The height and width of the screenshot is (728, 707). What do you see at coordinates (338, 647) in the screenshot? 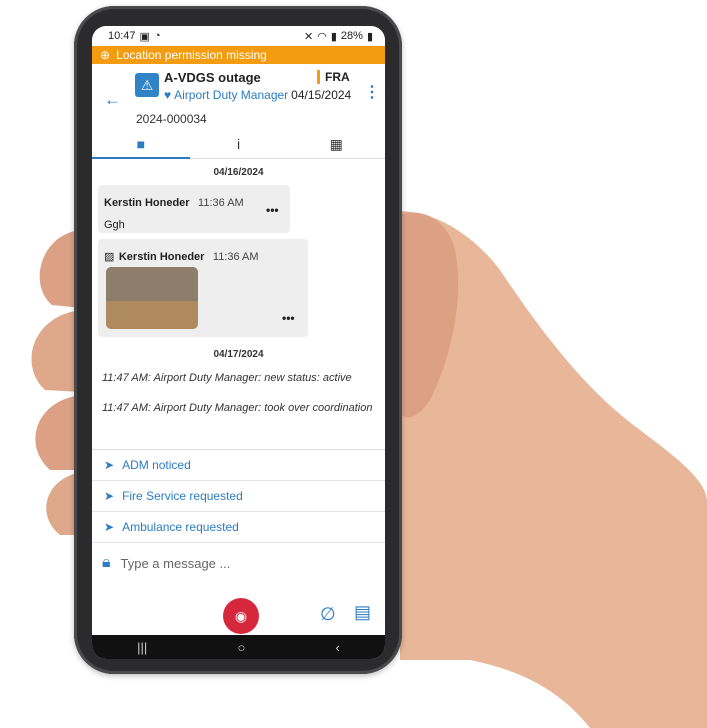
I see `back-icon: ‹` at bounding box center [338, 647].